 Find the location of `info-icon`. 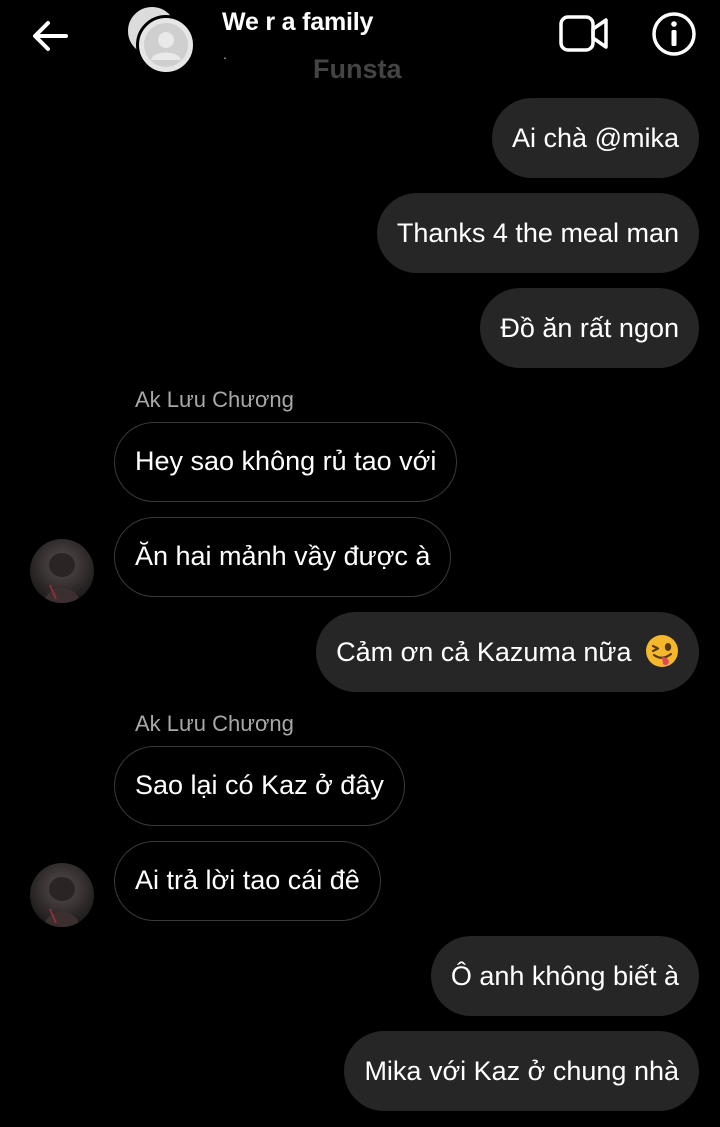

info-icon is located at coordinates (674, 34).